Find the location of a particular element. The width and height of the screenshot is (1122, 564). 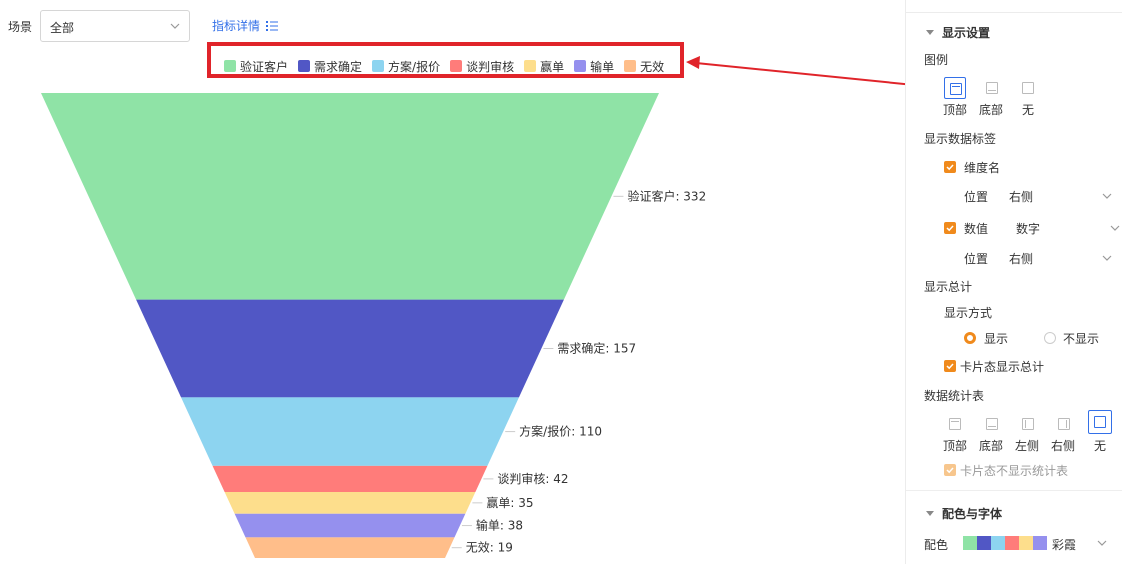

stats-none-option is located at coordinates (1100, 422).